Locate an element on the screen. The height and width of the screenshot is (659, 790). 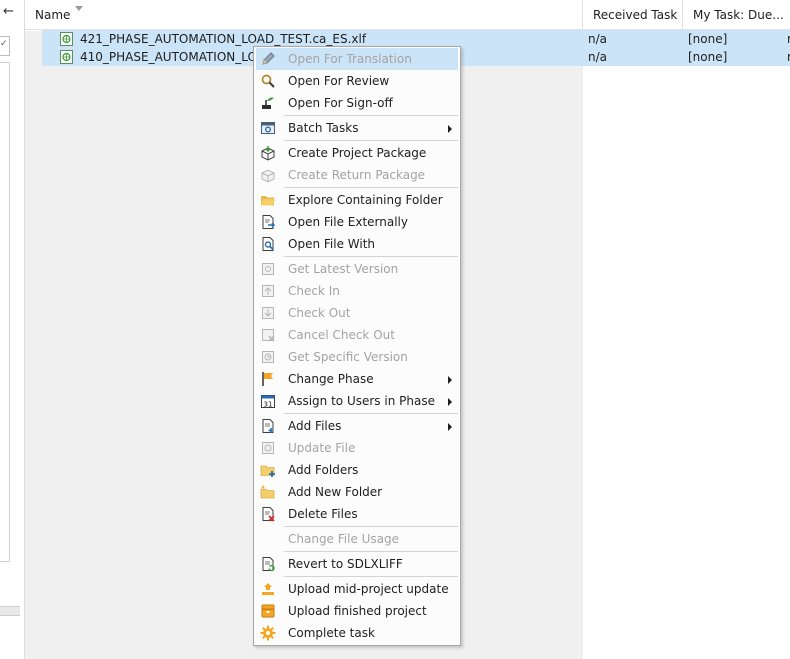
menu-item-label: Open For Sign-off is located at coordinates (340, 103).